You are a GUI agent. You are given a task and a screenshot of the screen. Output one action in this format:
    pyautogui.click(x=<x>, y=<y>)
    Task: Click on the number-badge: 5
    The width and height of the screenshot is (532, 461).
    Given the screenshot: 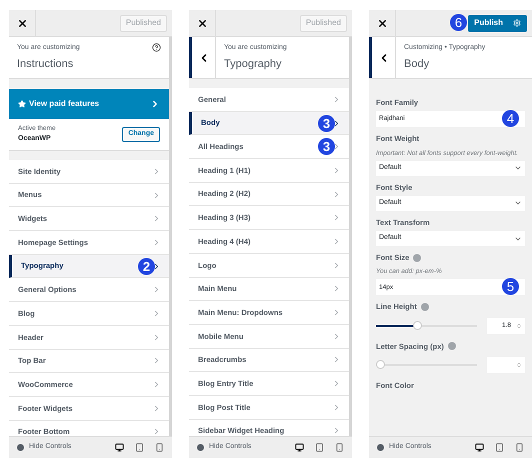 What is the action you would take?
    pyautogui.click(x=510, y=287)
    